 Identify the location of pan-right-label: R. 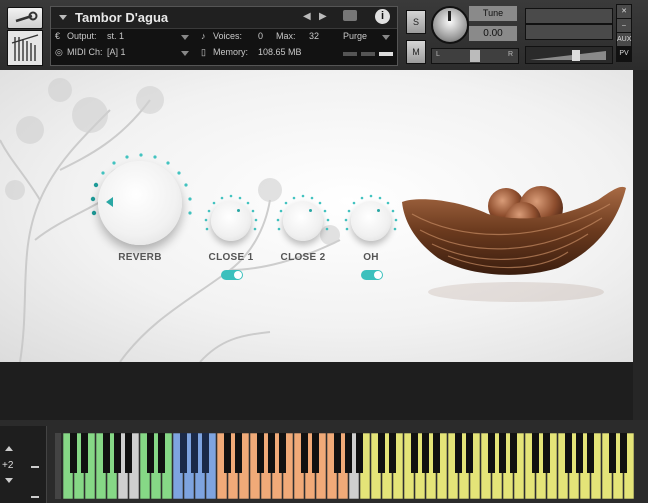
(511, 54).